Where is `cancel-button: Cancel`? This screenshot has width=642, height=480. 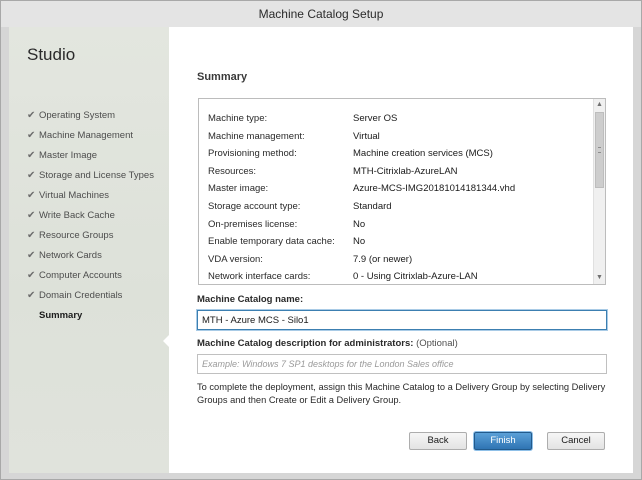 cancel-button: Cancel is located at coordinates (576, 441).